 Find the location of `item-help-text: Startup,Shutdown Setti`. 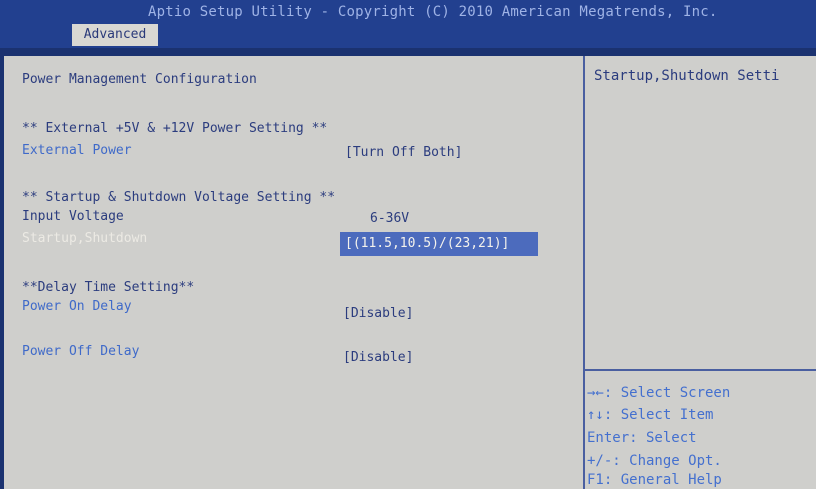

item-help-text: Startup,Shutdown Setti is located at coordinates (687, 76).